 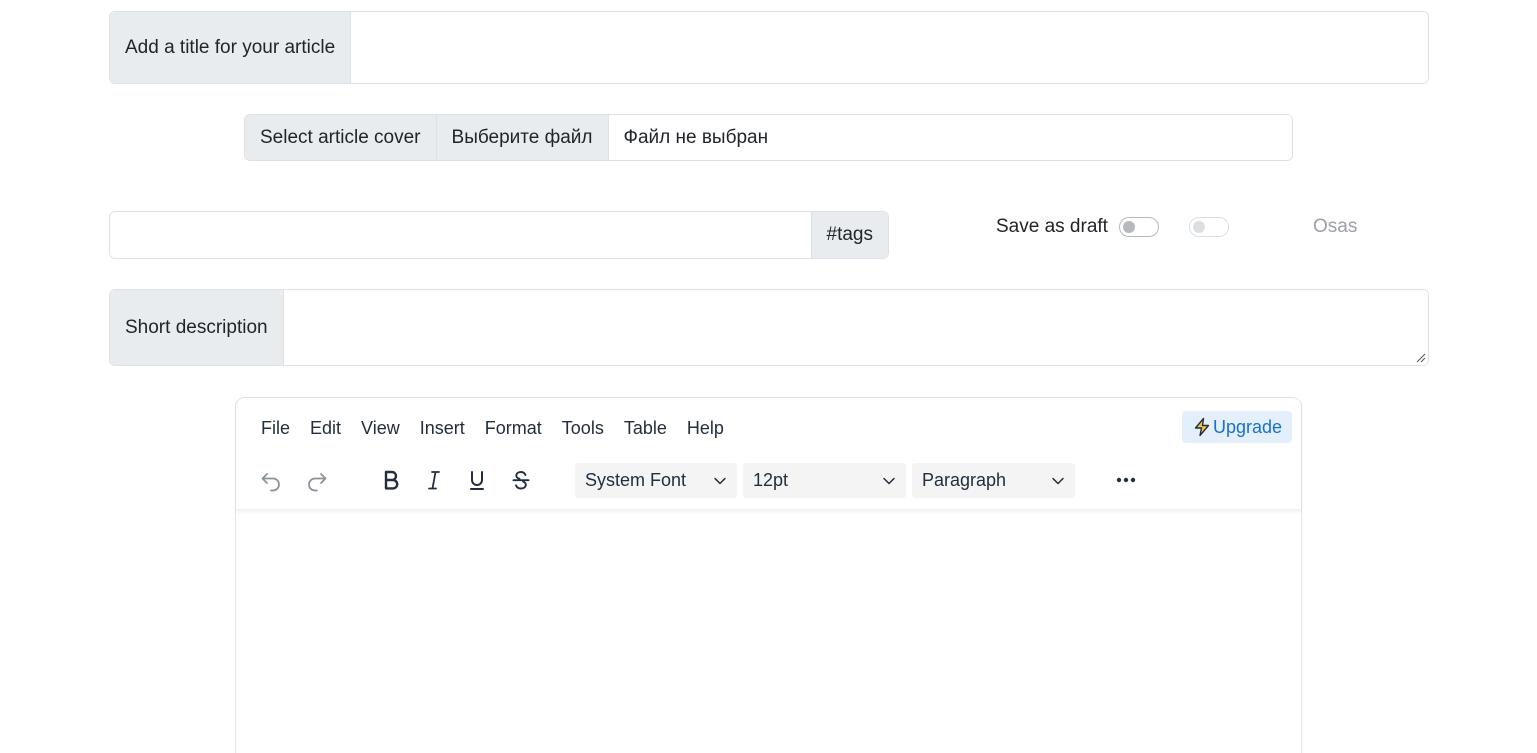 I want to click on menu-help: Help, so click(x=705, y=428).